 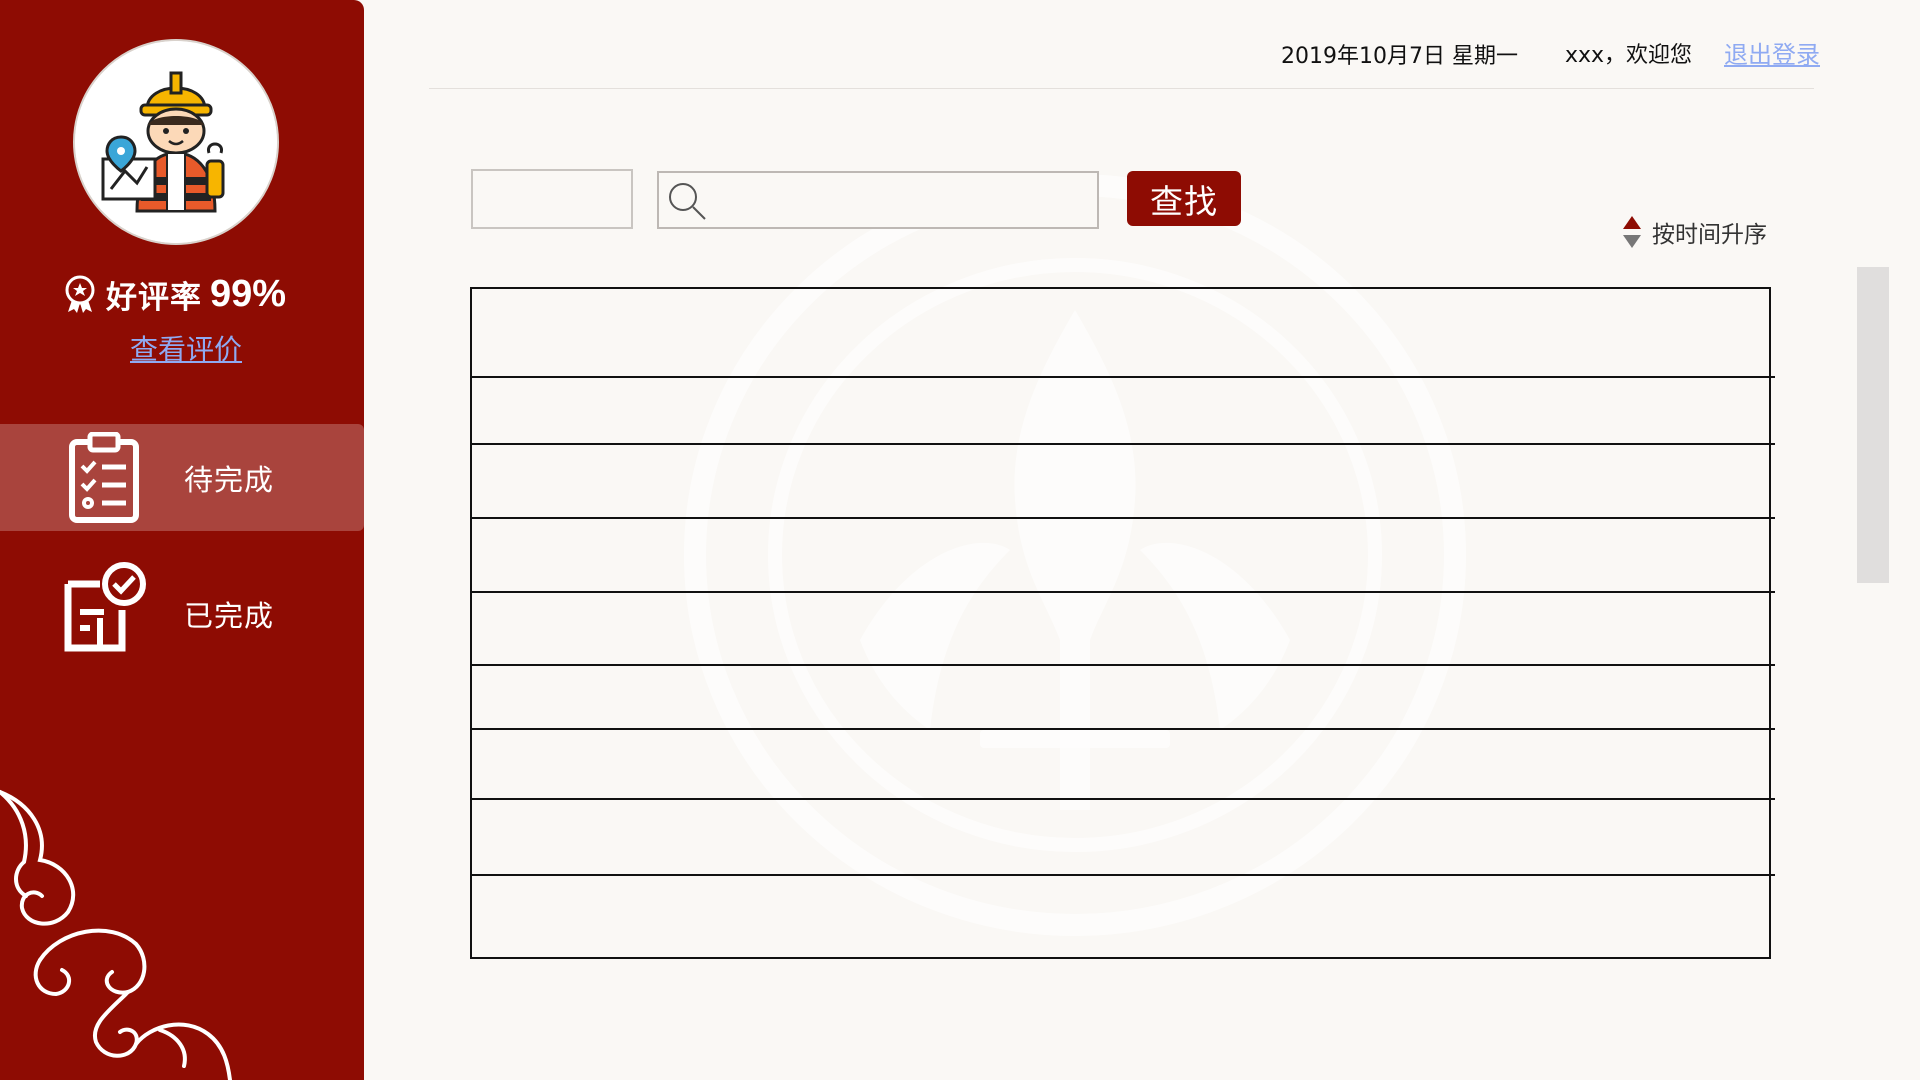 What do you see at coordinates (903, 201) in the screenshot?
I see `search-input` at bounding box center [903, 201].